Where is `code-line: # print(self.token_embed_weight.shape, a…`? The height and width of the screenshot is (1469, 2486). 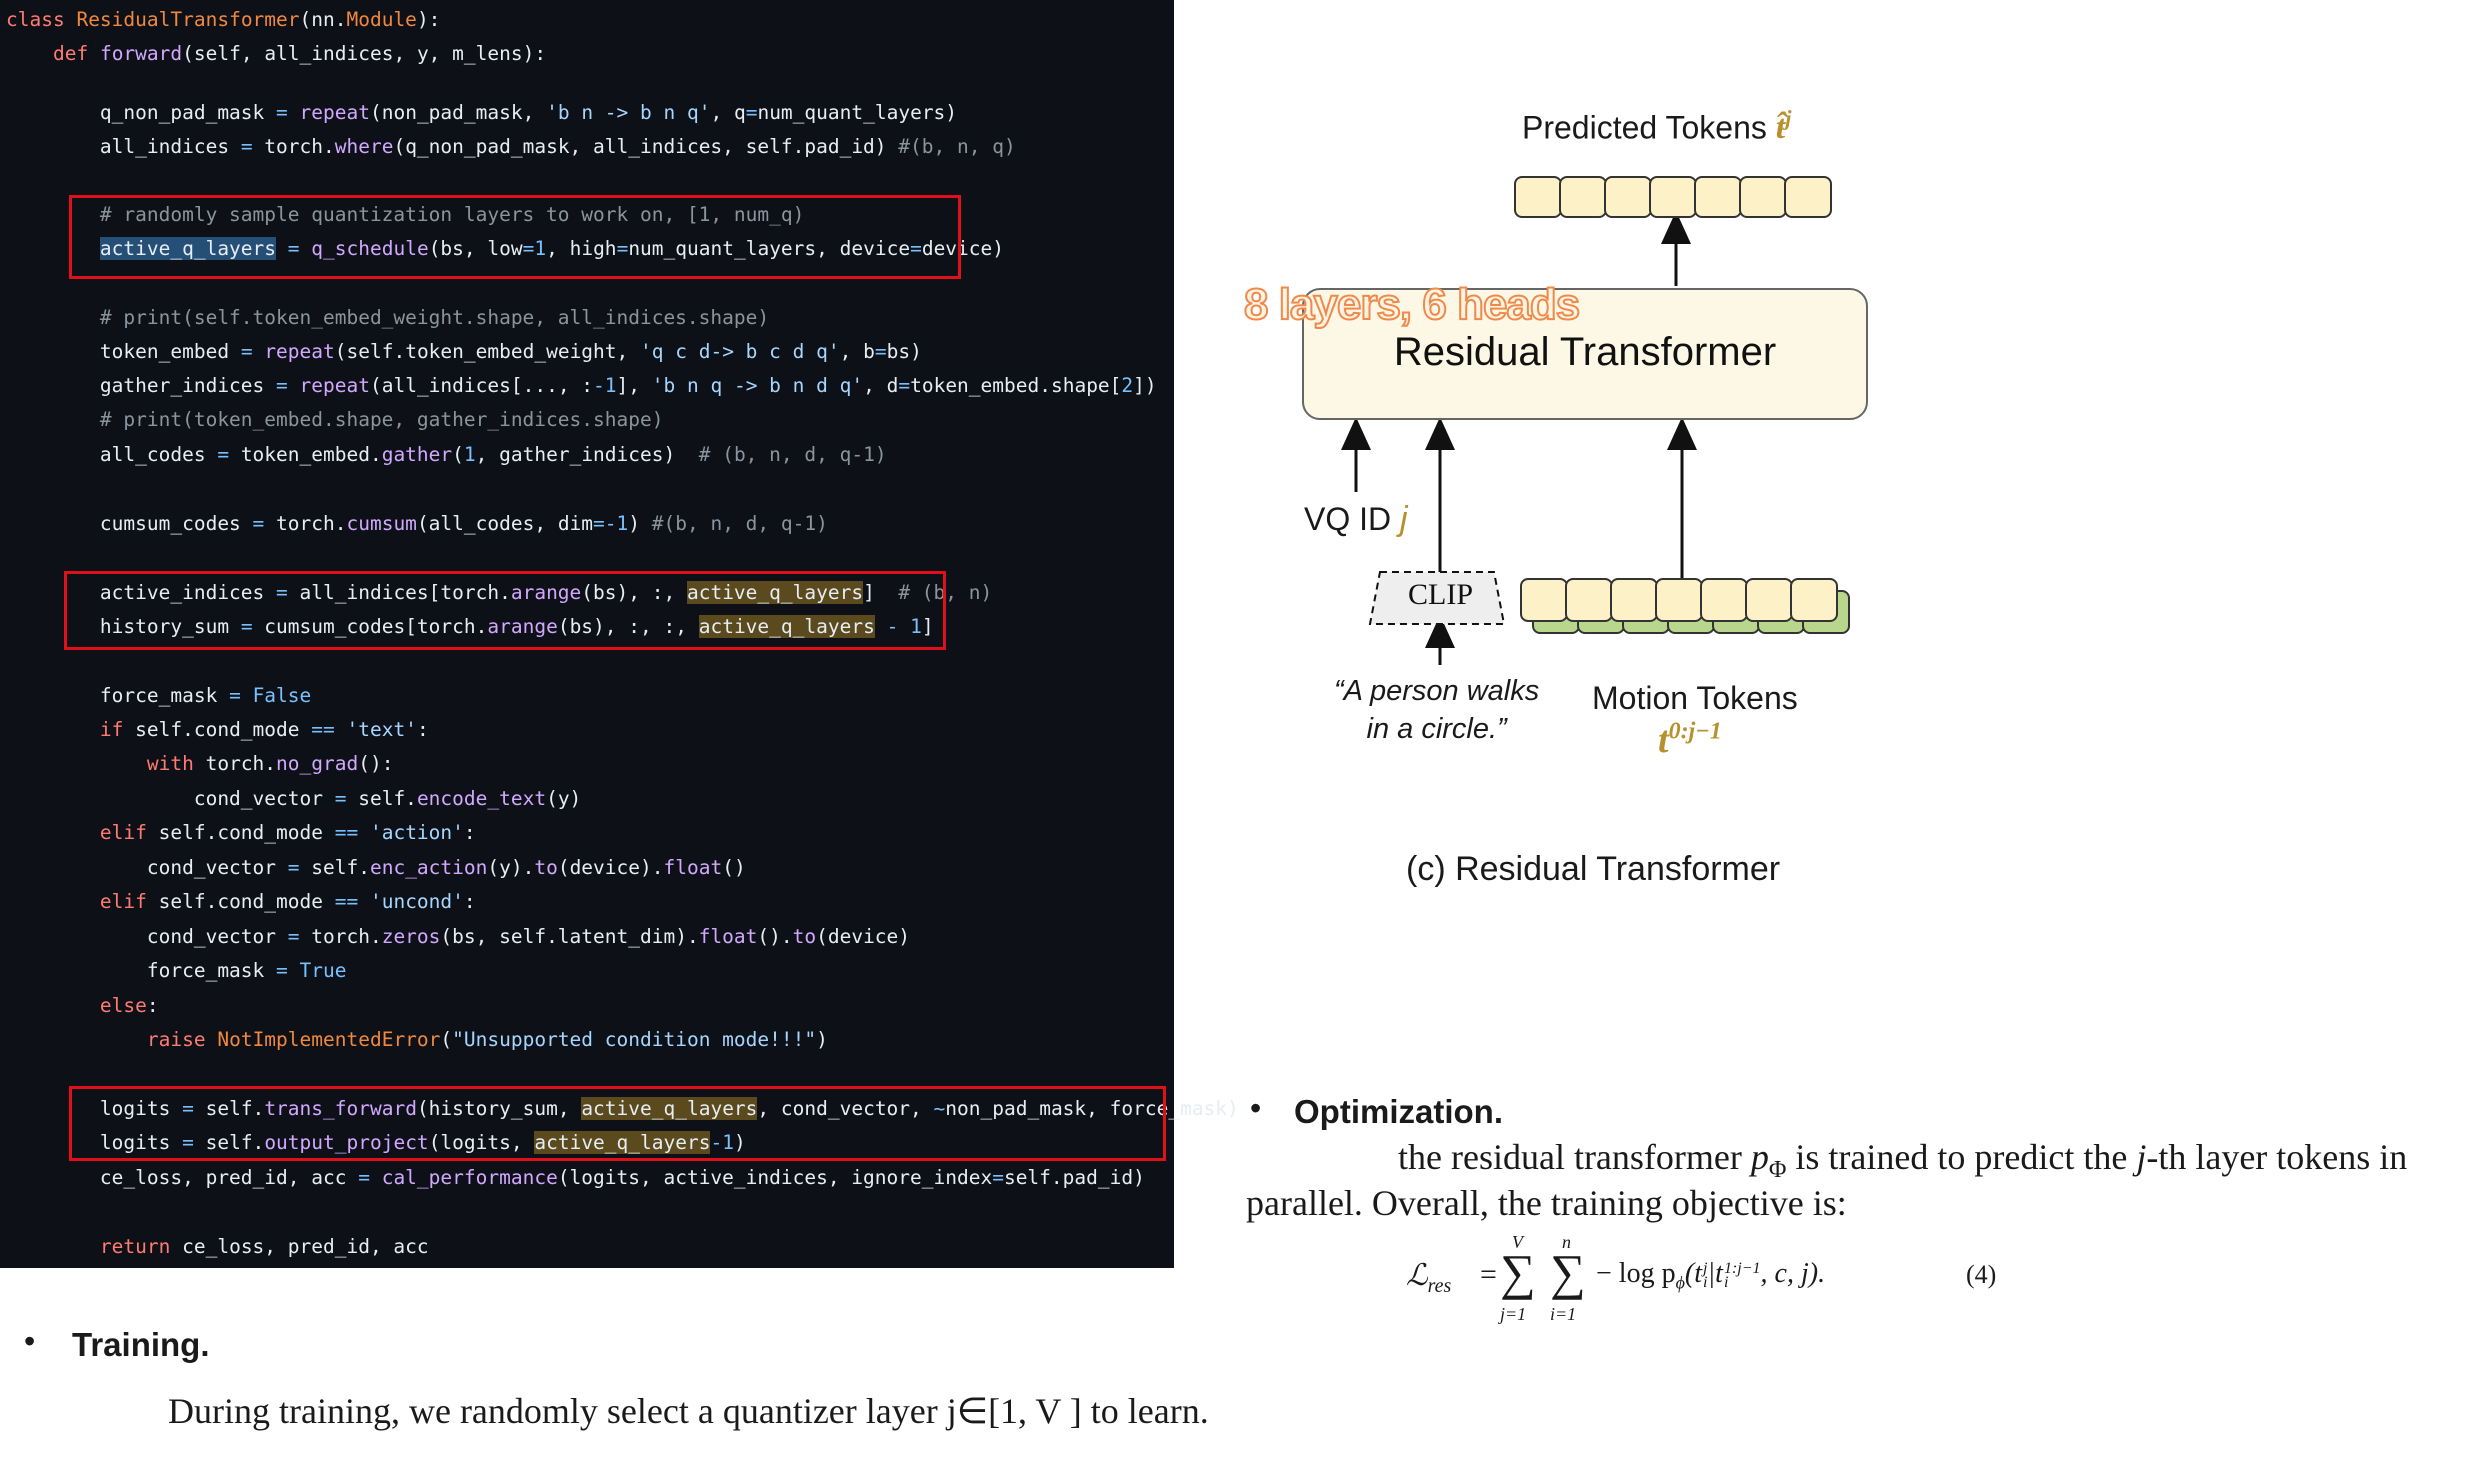 code-line: # print(self.token_embed_weight.shape, a… is located at coordinates (434, 317).